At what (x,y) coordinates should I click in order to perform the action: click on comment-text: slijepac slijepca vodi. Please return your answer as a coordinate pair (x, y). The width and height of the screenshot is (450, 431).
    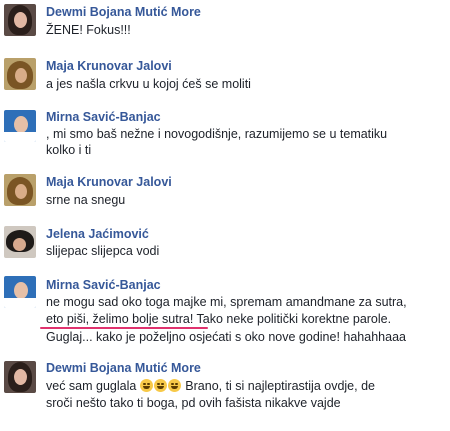
    Looking at the image, I should click on (103, 251).